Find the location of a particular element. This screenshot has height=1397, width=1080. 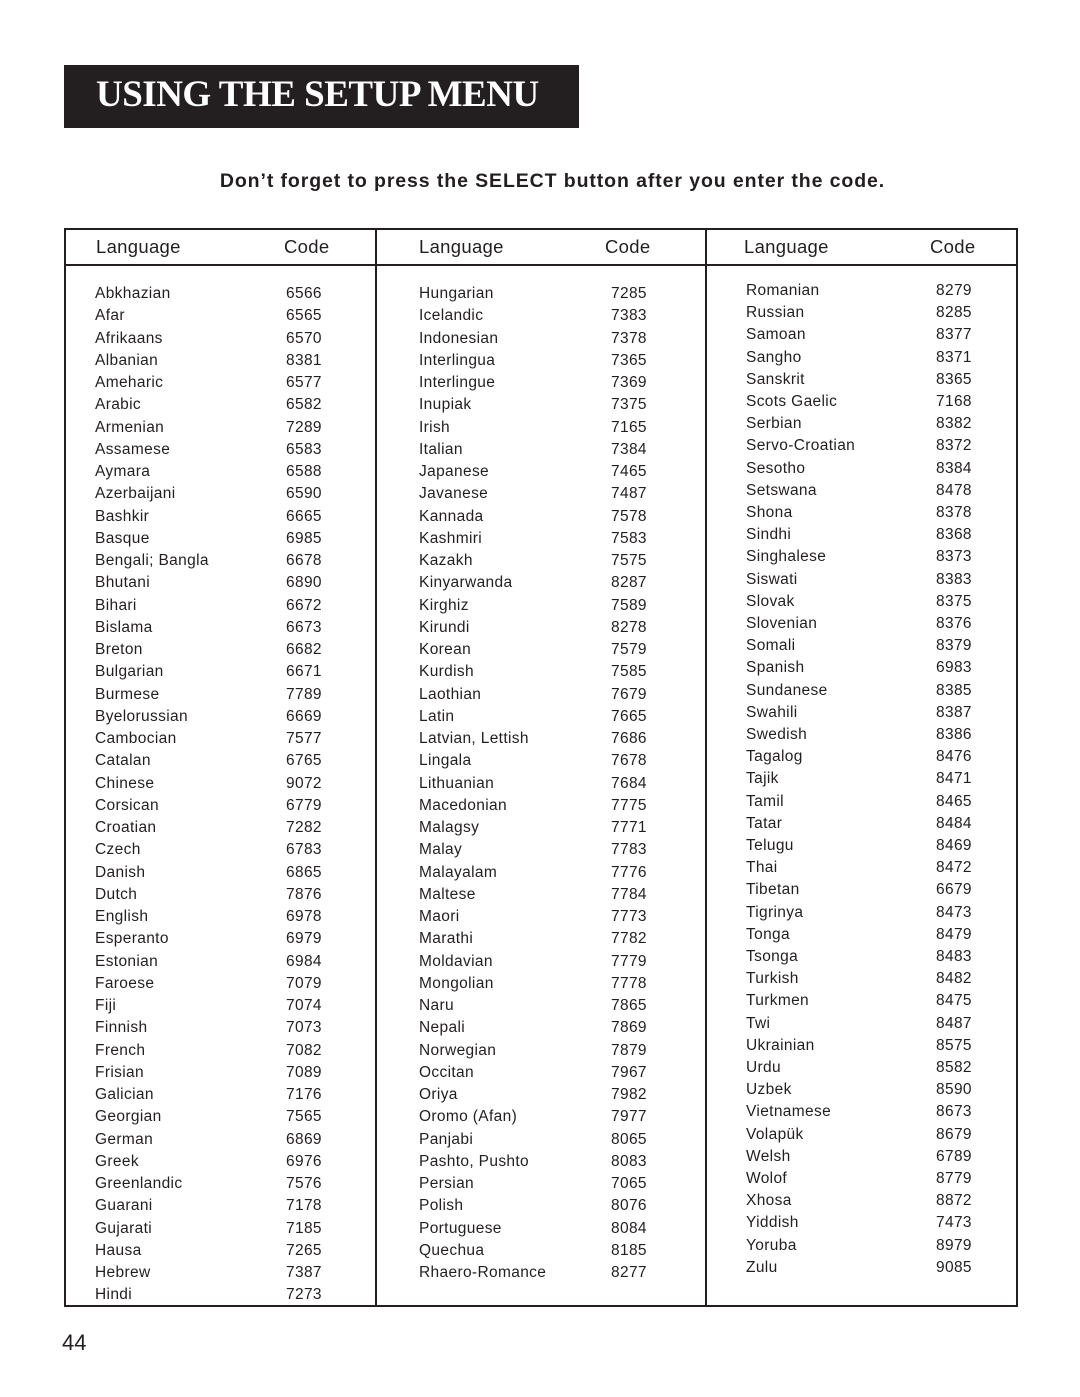

language-code: 7665 is located at coordinates (629, 716).